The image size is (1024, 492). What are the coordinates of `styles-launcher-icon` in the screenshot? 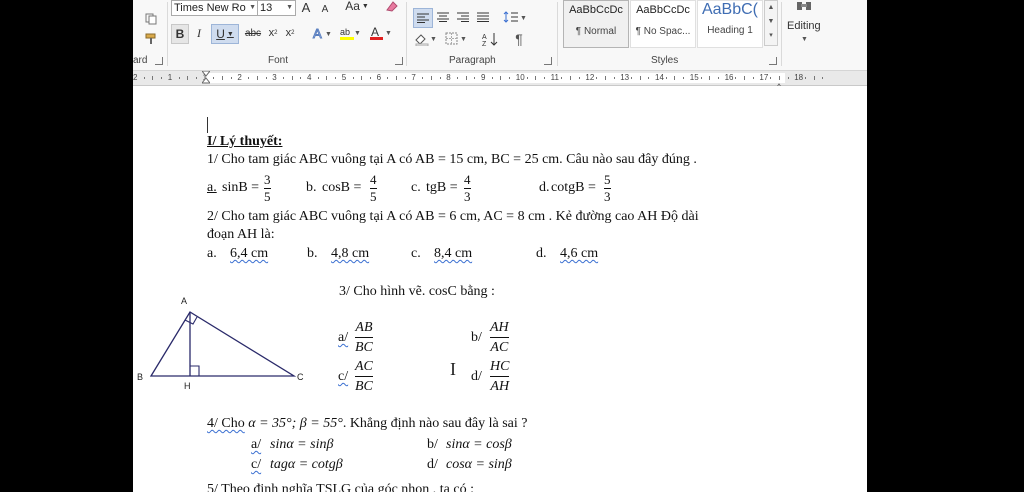 It's located at (773, 61).